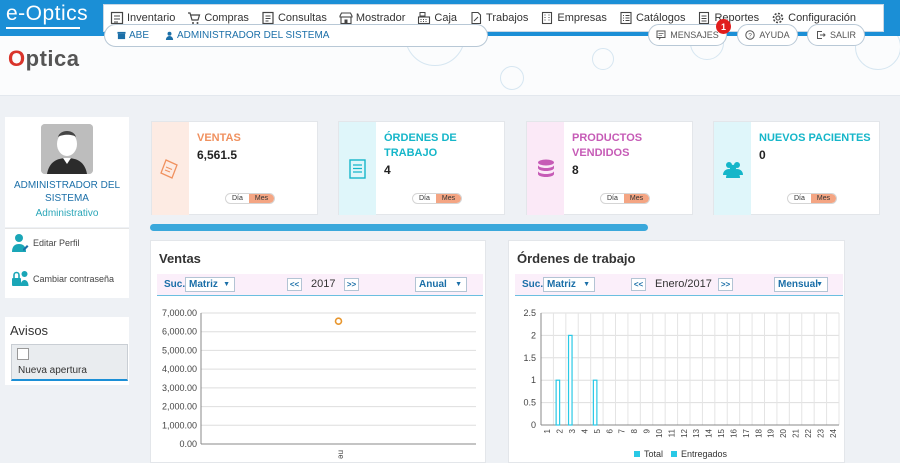  Describe the element at coordinates (441, 284) in the screenshot. I see `range-select: Anual ▼` at that location.